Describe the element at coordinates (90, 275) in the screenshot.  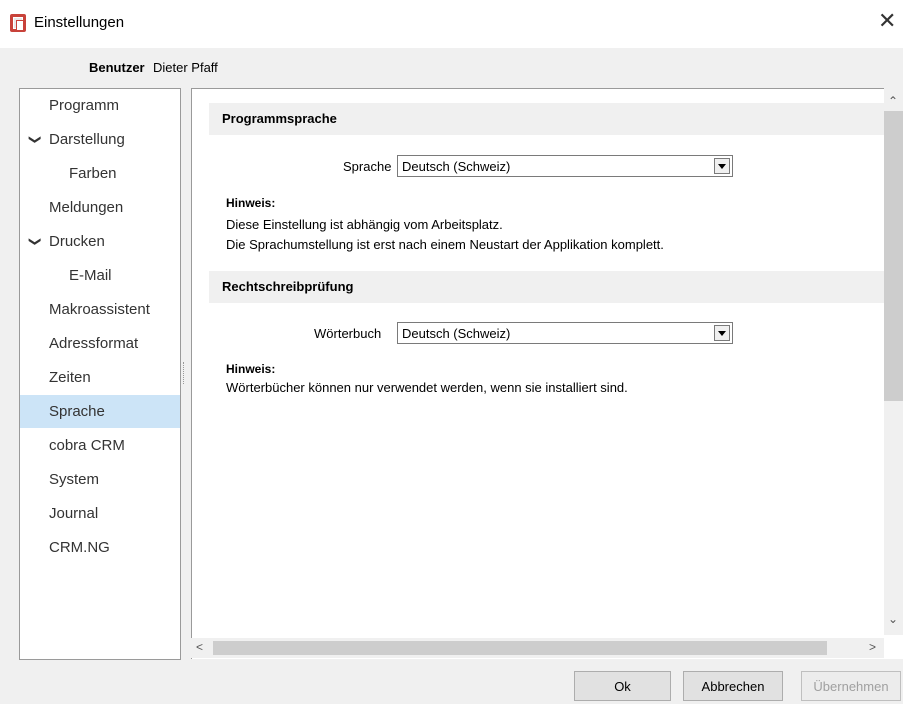
I see `sidebar-item-label: E-Mail` at that location.